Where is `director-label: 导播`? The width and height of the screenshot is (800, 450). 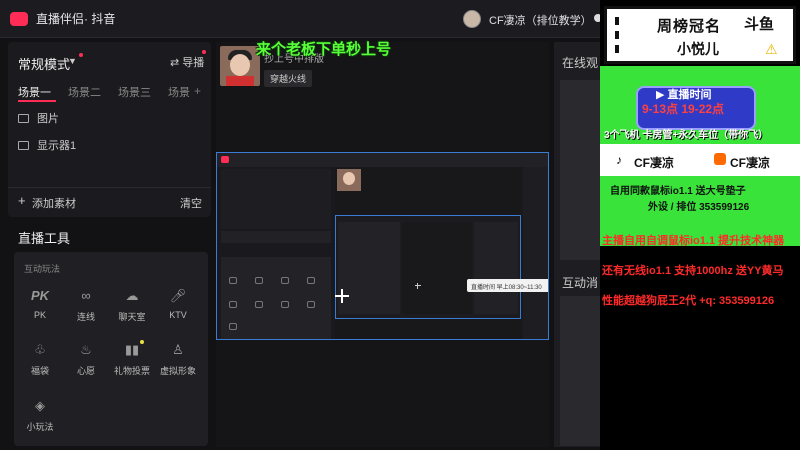
director-label: 导播 is located at coordinates (193, 63).